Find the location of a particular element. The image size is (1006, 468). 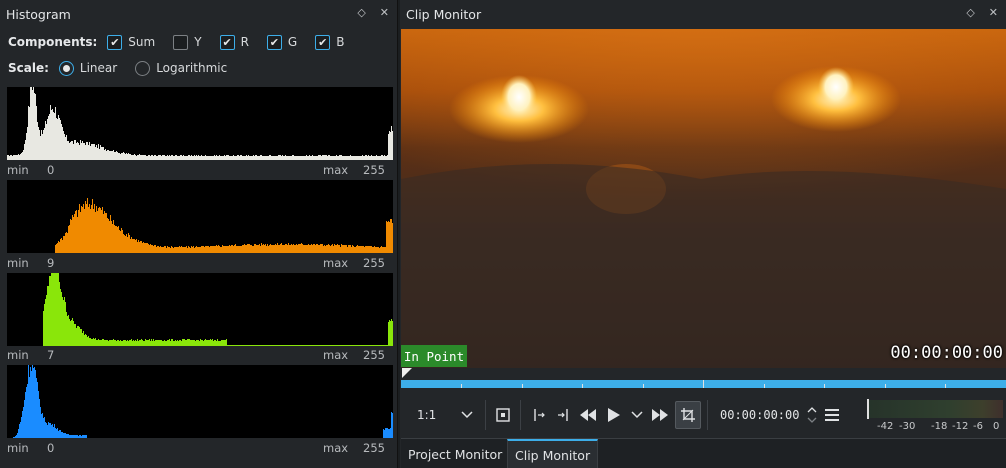

zoom-select: 1:1 is located at coordinates (443, 415).